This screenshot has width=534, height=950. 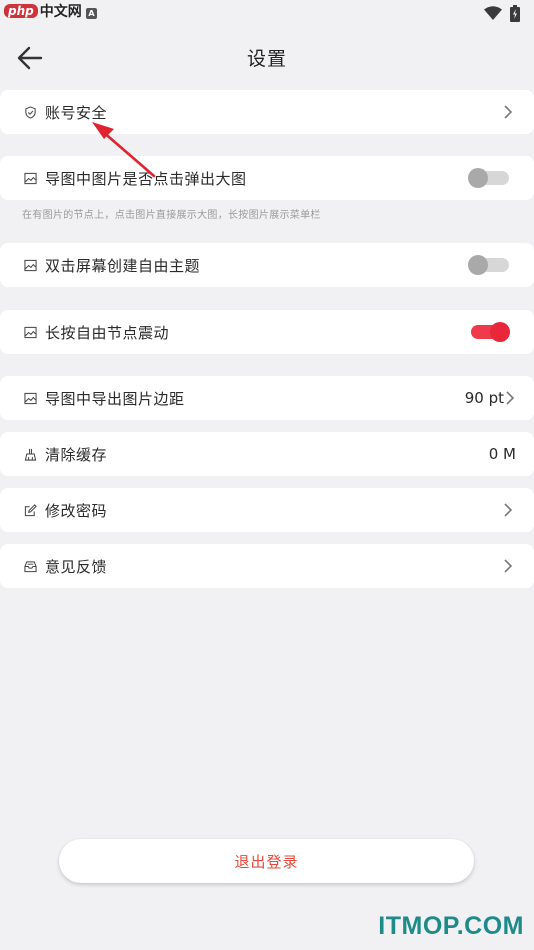 What do you see at coordinates (76, 566) in the screenshot?
I see `feedback-label: 意见反馈` at bounding box center [76, 566].